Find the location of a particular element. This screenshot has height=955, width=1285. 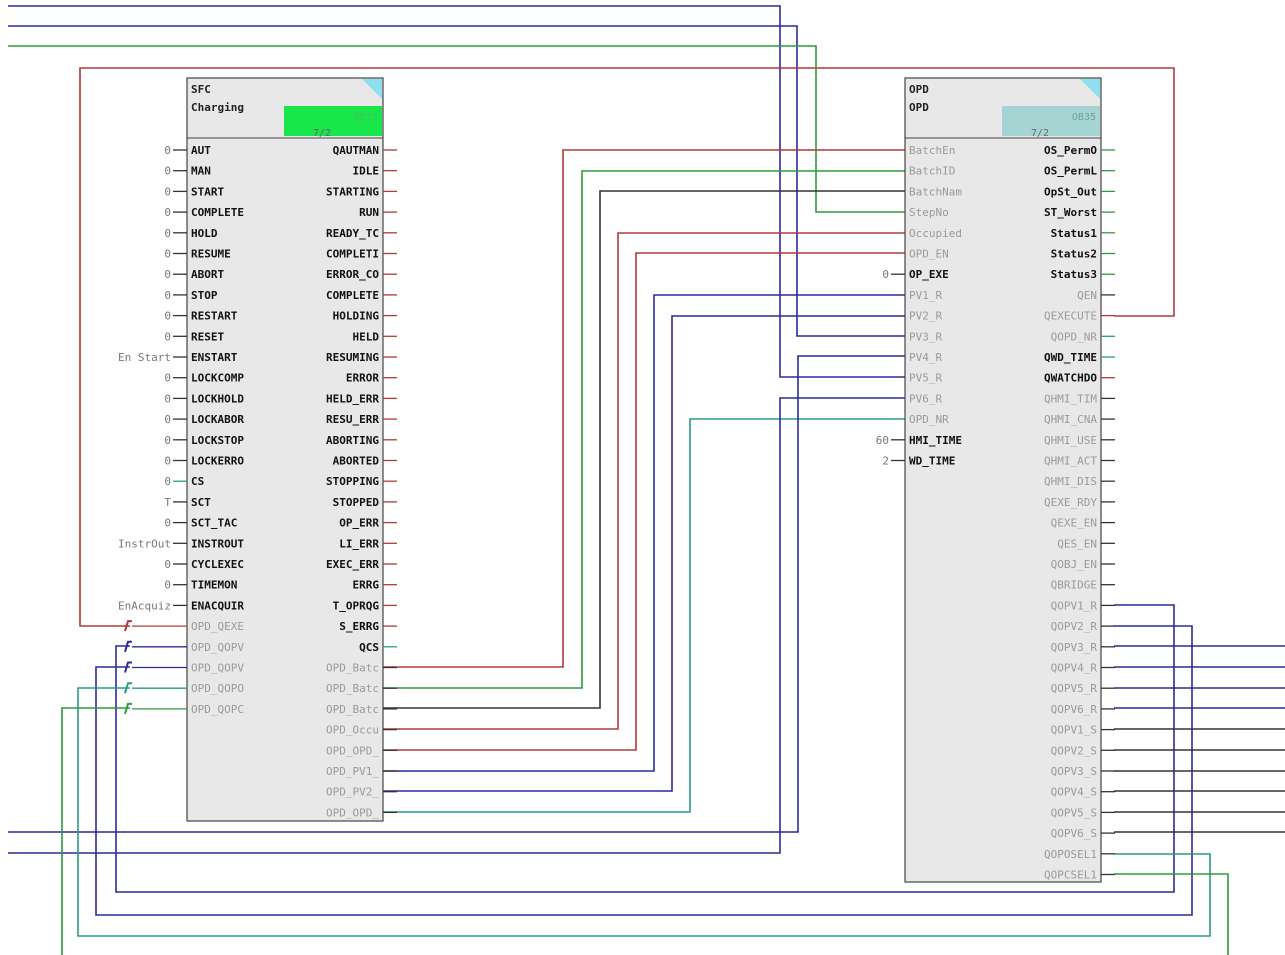

sfc-input-value-lockhold: 0 is located at coordinates (167, 398).